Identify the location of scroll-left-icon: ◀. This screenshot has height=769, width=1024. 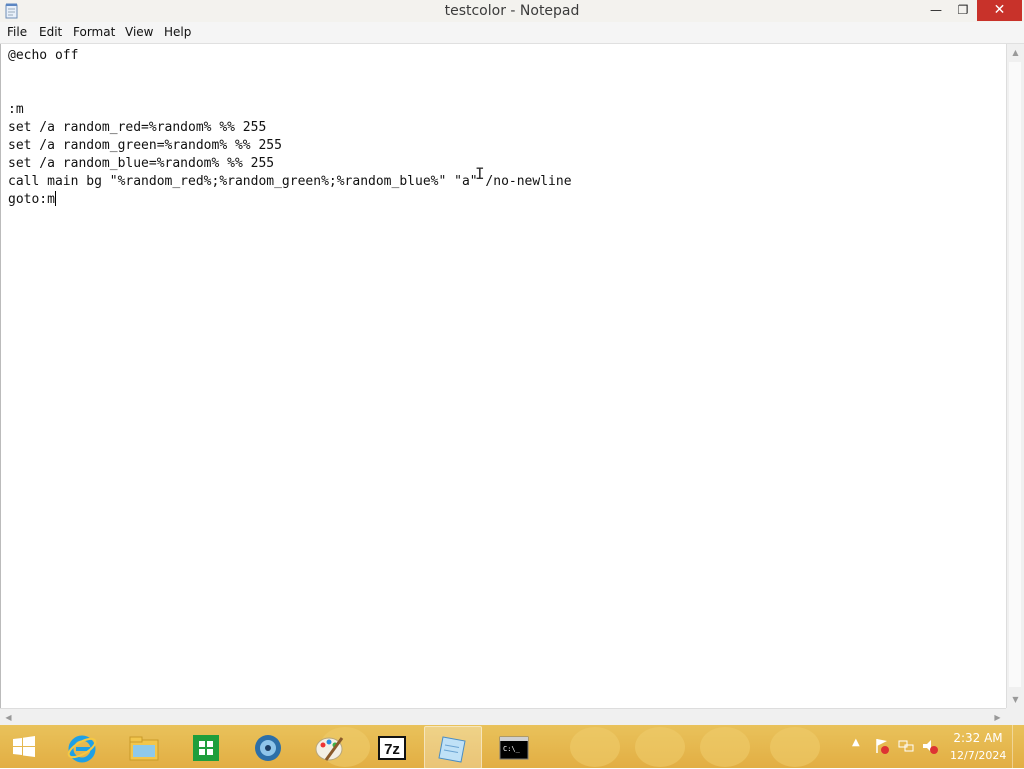
(8, 717).